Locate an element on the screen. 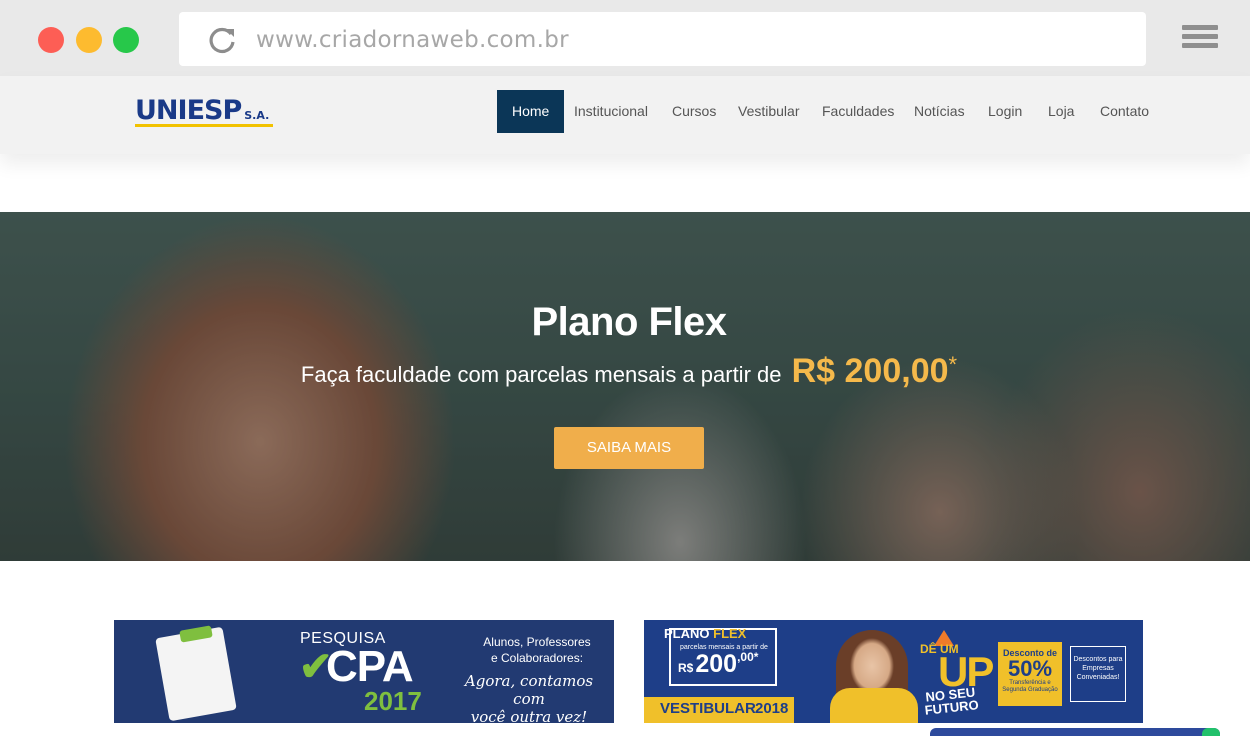 The height and width of the screenshot is (736, 1250). conveniadas-badge: Descontos para Empresas Conveniadas! is located at coordinates (1098, 674).